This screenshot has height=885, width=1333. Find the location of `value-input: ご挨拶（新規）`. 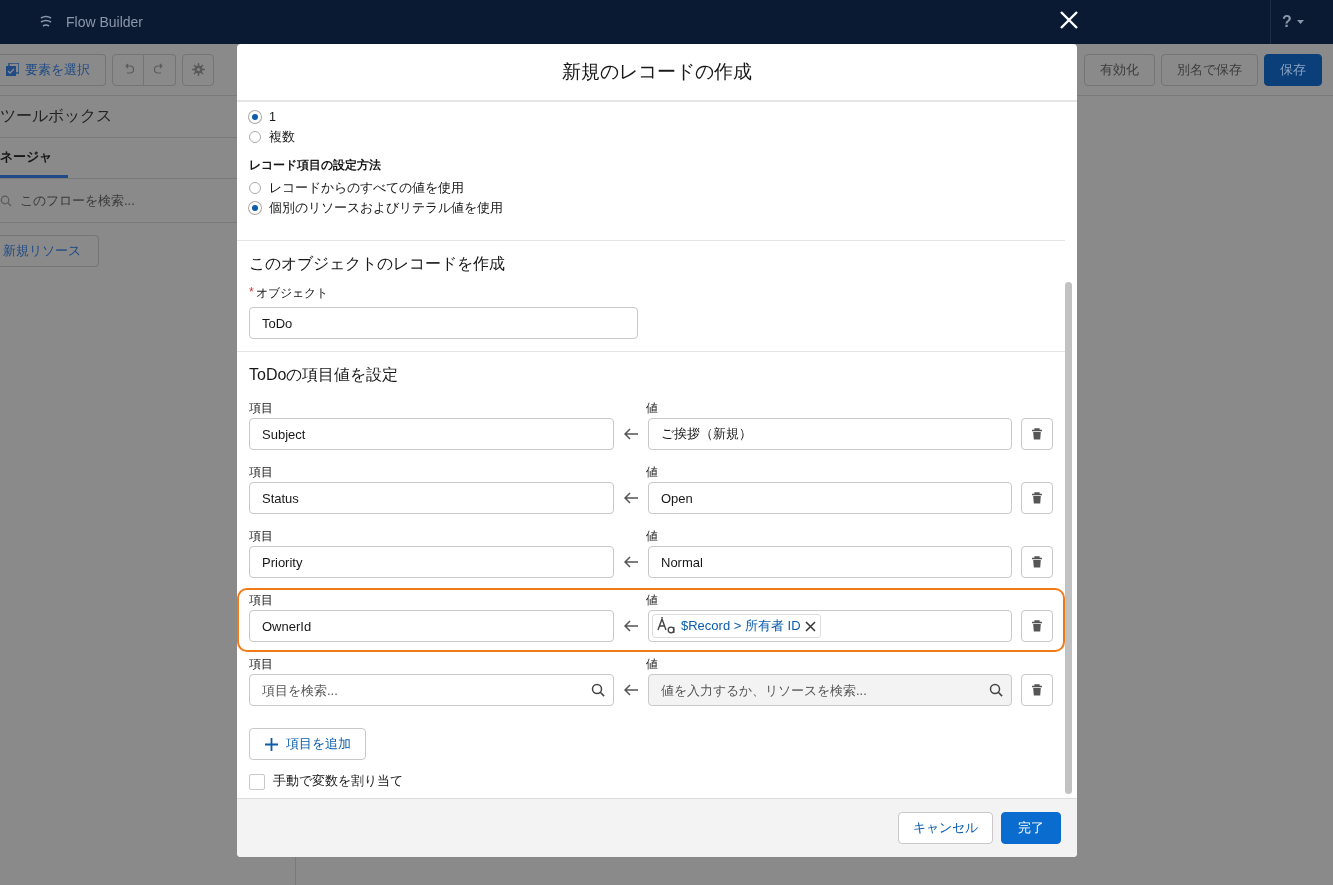

value-input: ご挨拶（新規） is located at coordinates (830, 434).